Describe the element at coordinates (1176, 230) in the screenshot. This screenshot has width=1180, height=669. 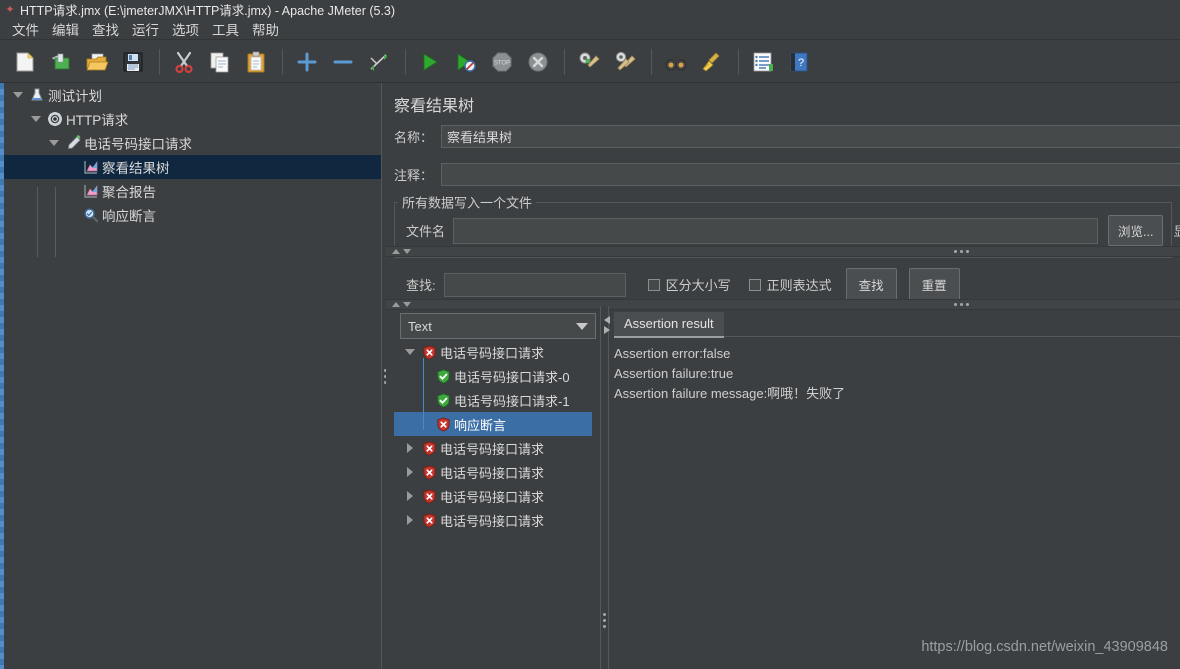
I see `display-log-label-partial: 显` at that location.